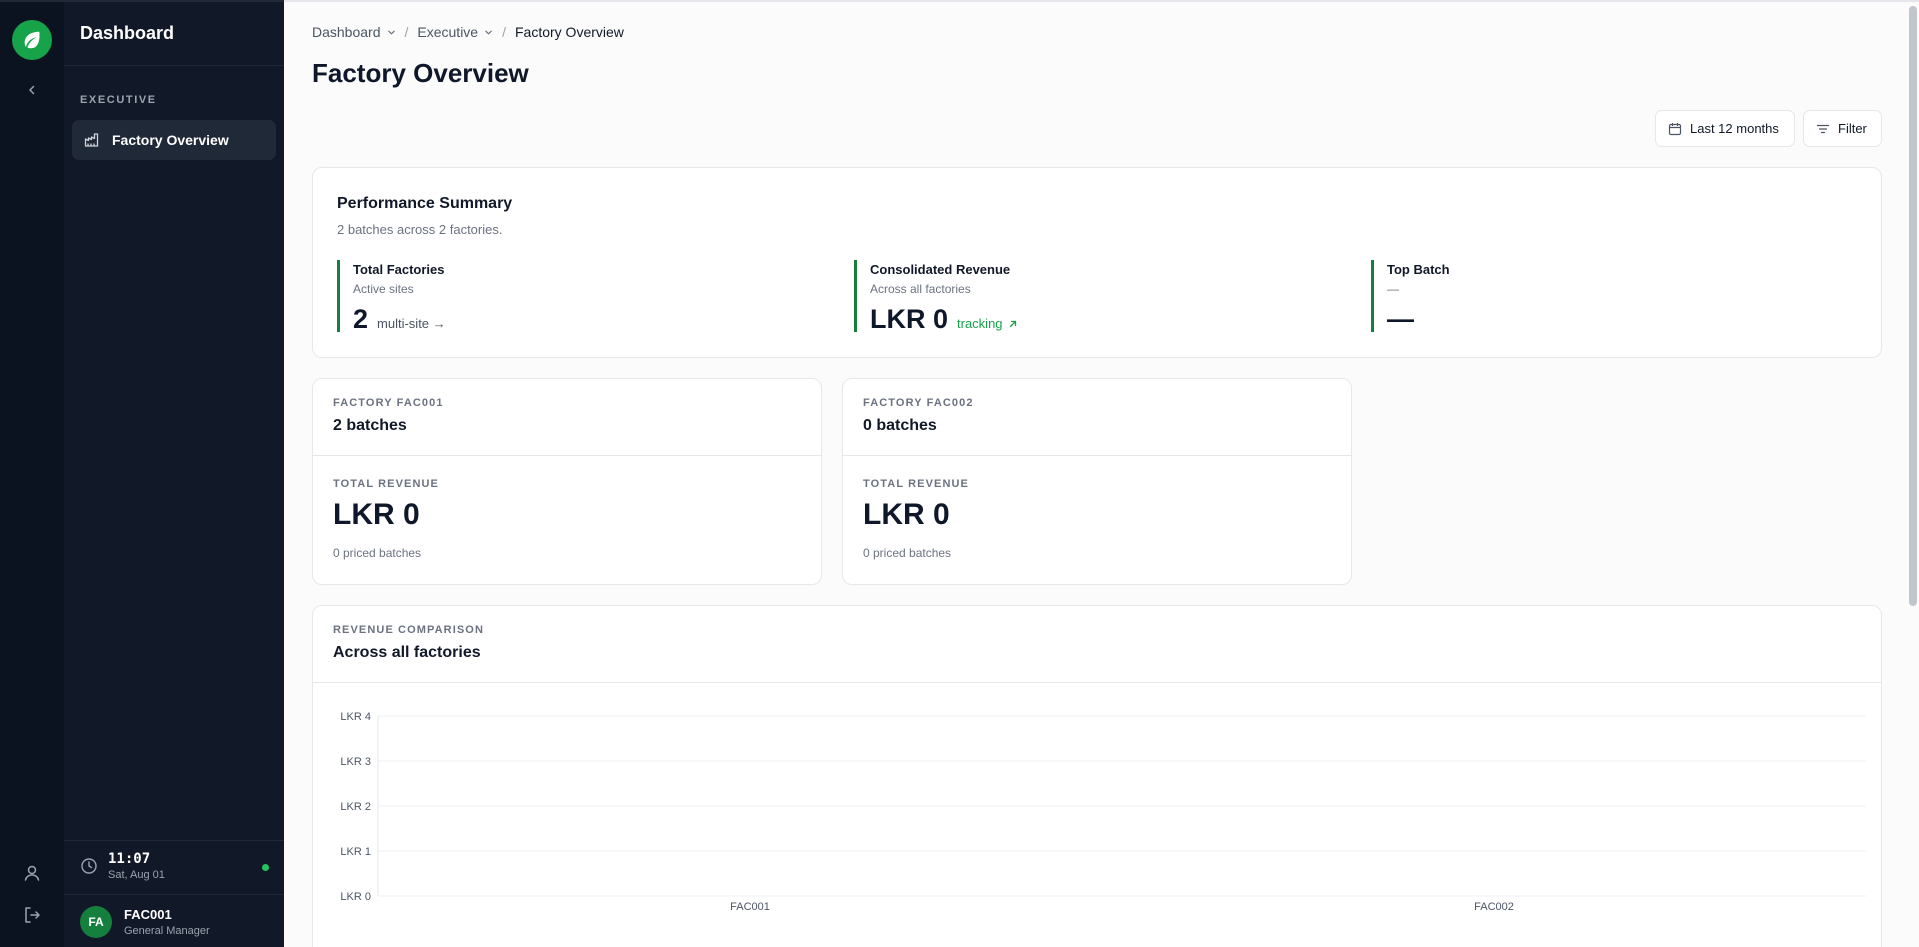 This screenshot has height=947, width=1919. Describe the element at coordinates (265, 867) in the screenshot. I see `online-status-dot` at that location.